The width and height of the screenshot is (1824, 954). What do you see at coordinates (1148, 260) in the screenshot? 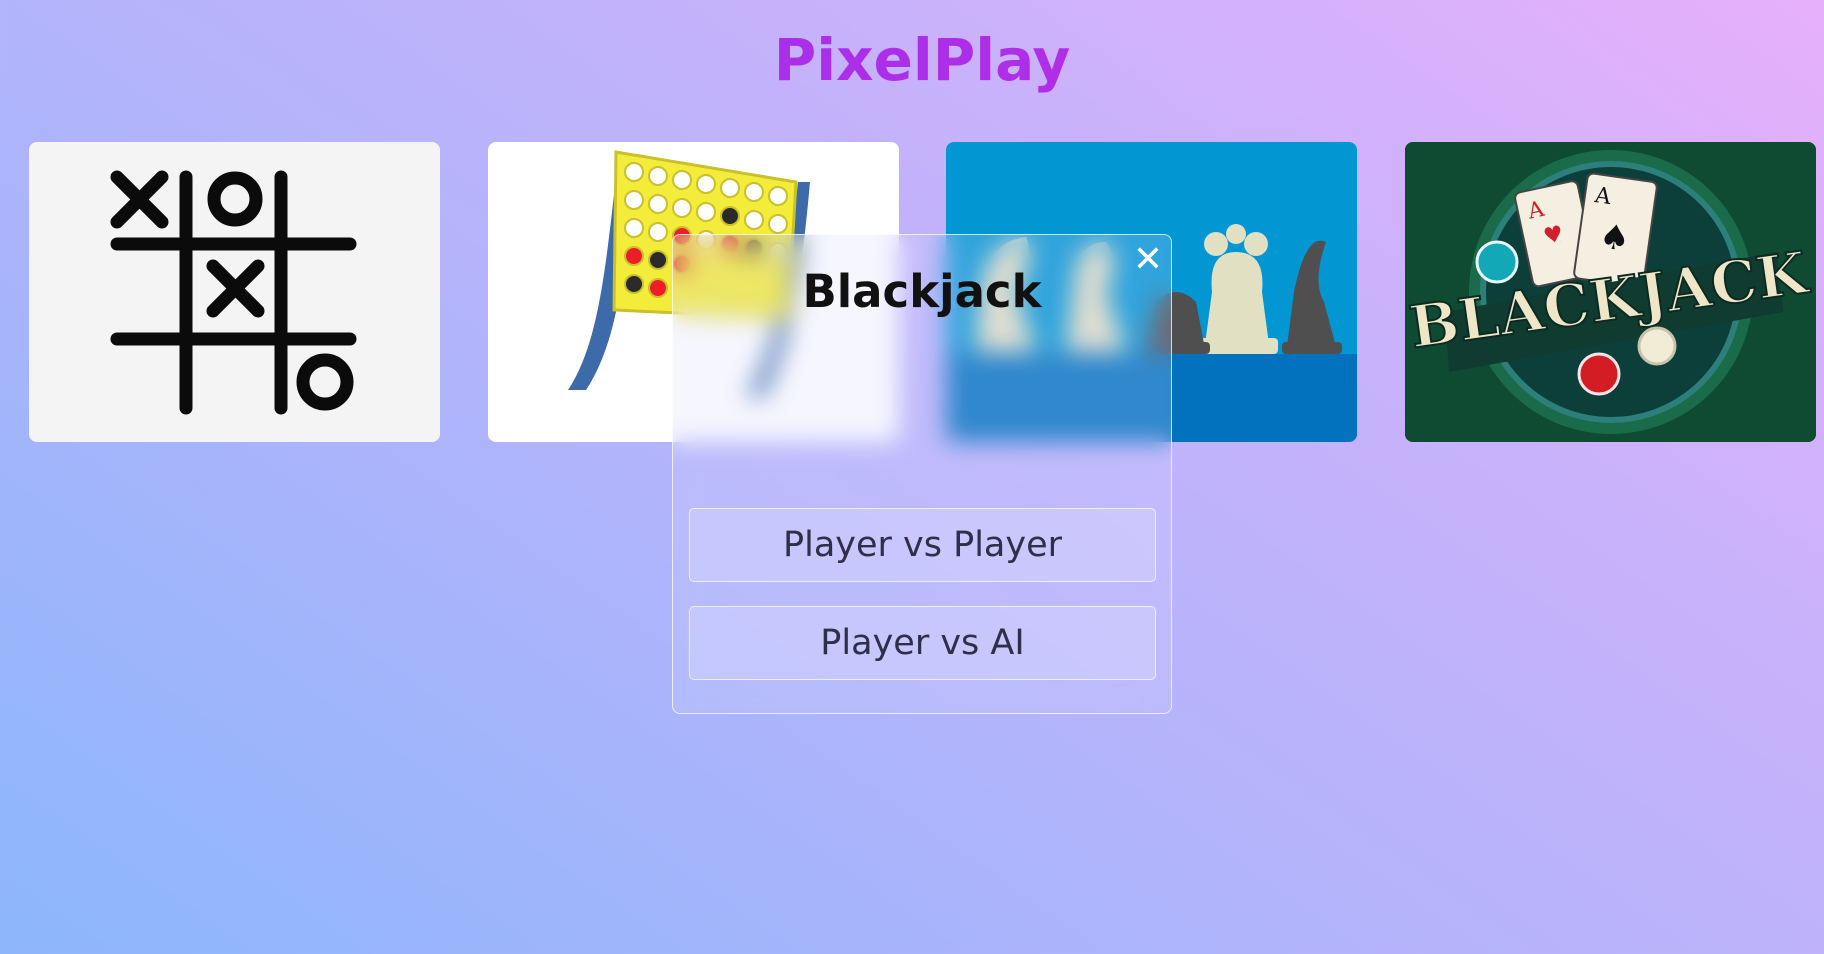
I see `close-icon: ✕` at bounding box center [1148, 260].